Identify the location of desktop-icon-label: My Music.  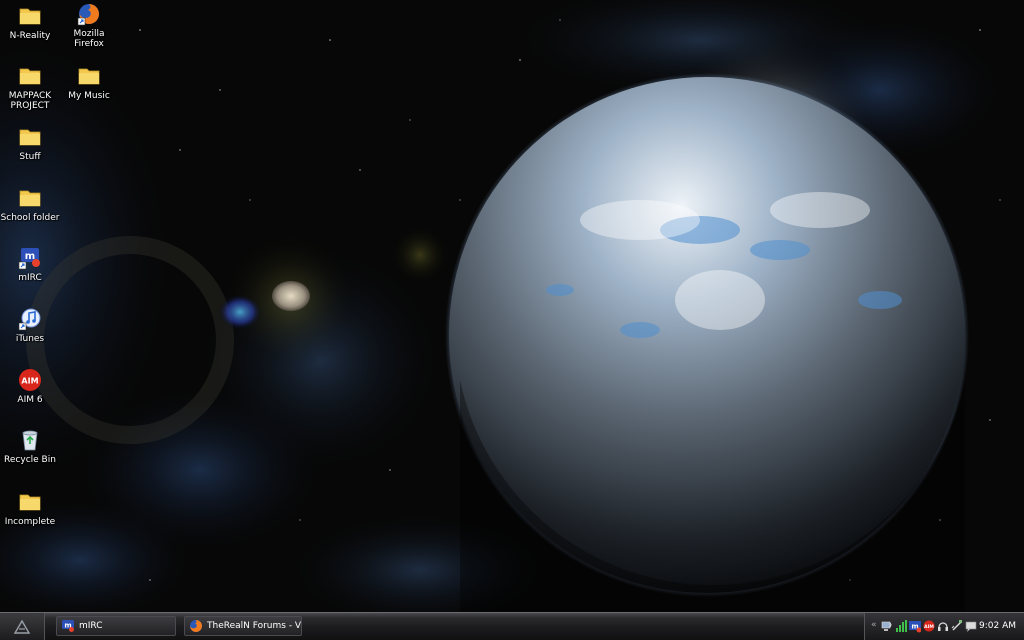
(89, 96).